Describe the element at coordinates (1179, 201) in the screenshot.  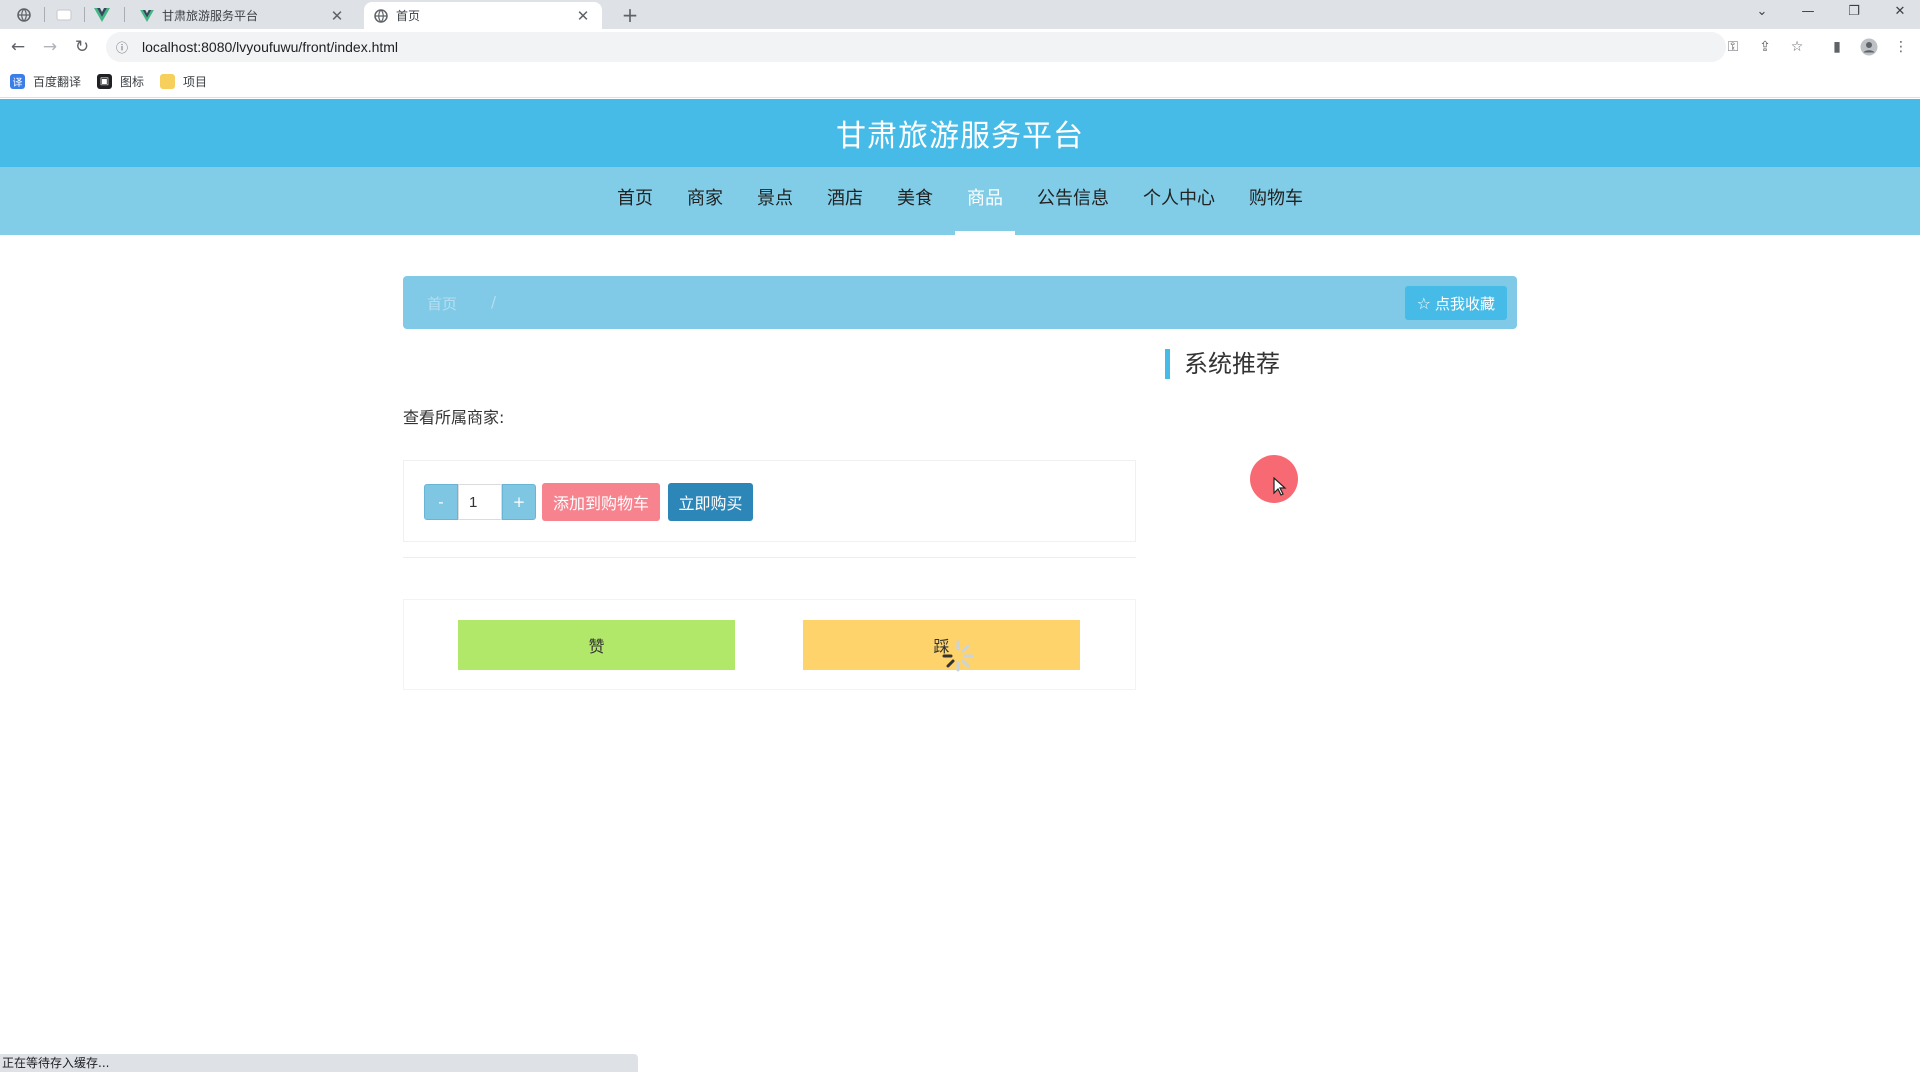
I see `nav-profile: 个人中心` at that location.